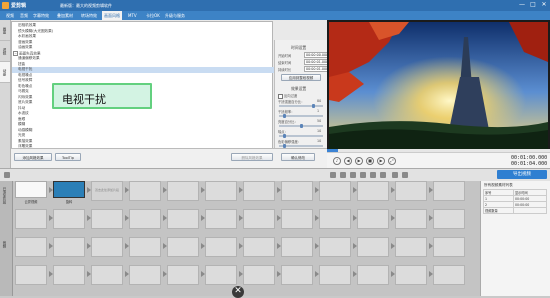 Image resolution: width=550 pixels, height=298 pixels. I want to click on menu-mtv: MTV, so click(132, 15).